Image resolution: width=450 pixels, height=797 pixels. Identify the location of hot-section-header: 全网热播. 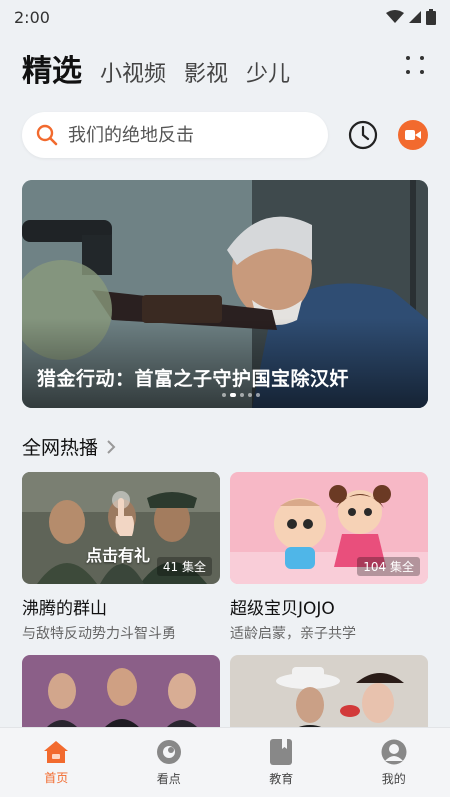
(69, 446).